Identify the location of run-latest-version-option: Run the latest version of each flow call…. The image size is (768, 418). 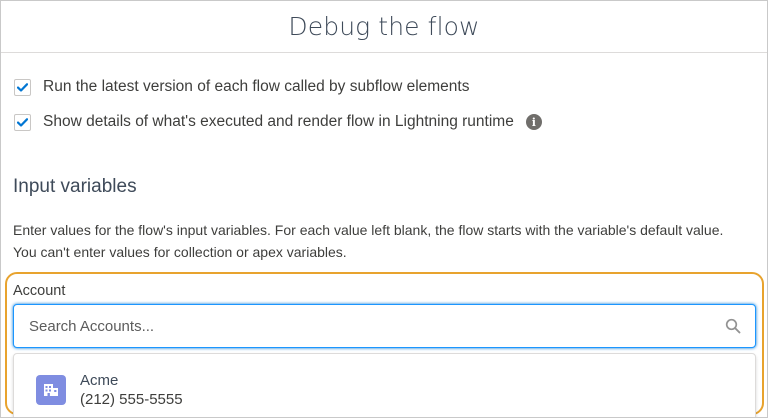
(241, 87).